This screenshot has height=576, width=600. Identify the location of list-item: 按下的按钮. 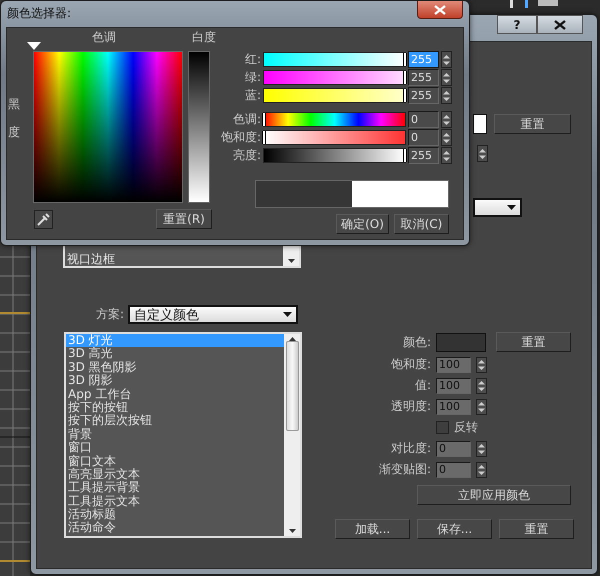
(175, 407).